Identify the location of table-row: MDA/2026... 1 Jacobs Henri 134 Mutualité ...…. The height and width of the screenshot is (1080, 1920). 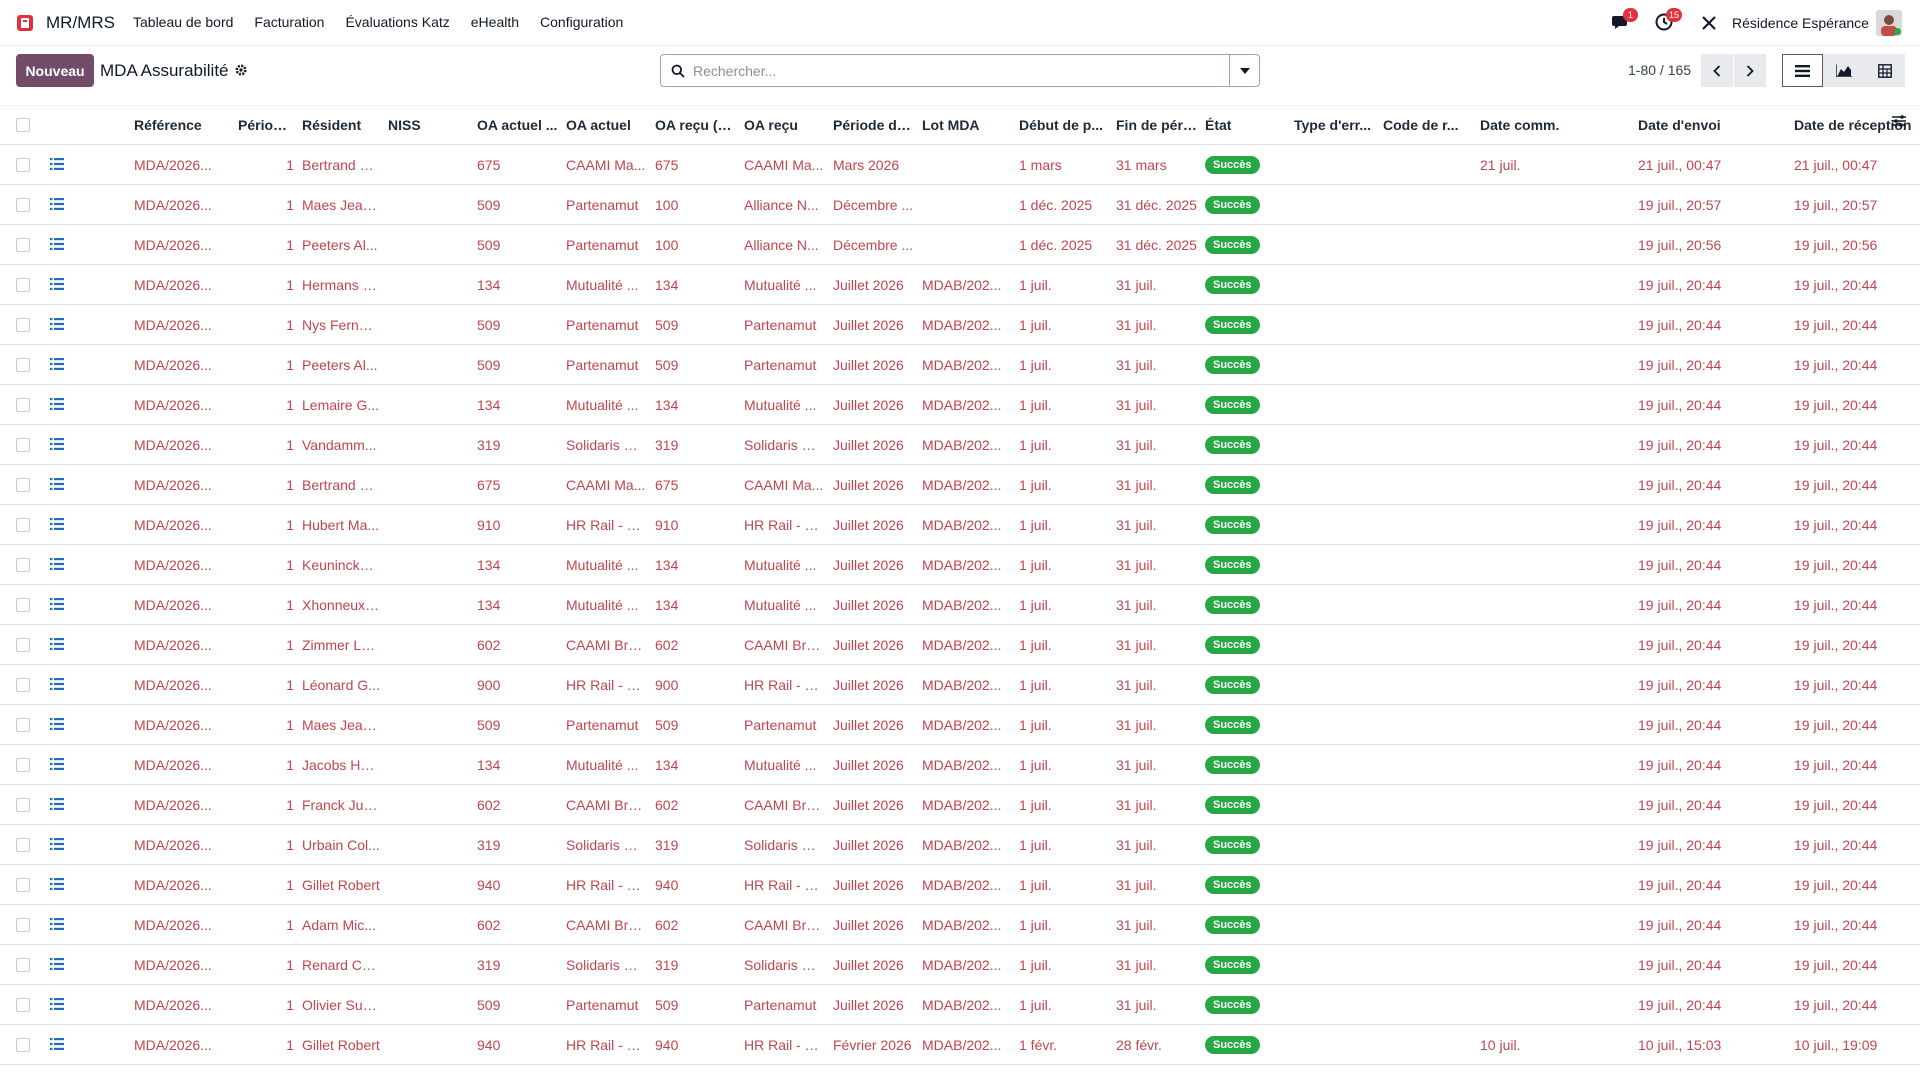
(960, 764).